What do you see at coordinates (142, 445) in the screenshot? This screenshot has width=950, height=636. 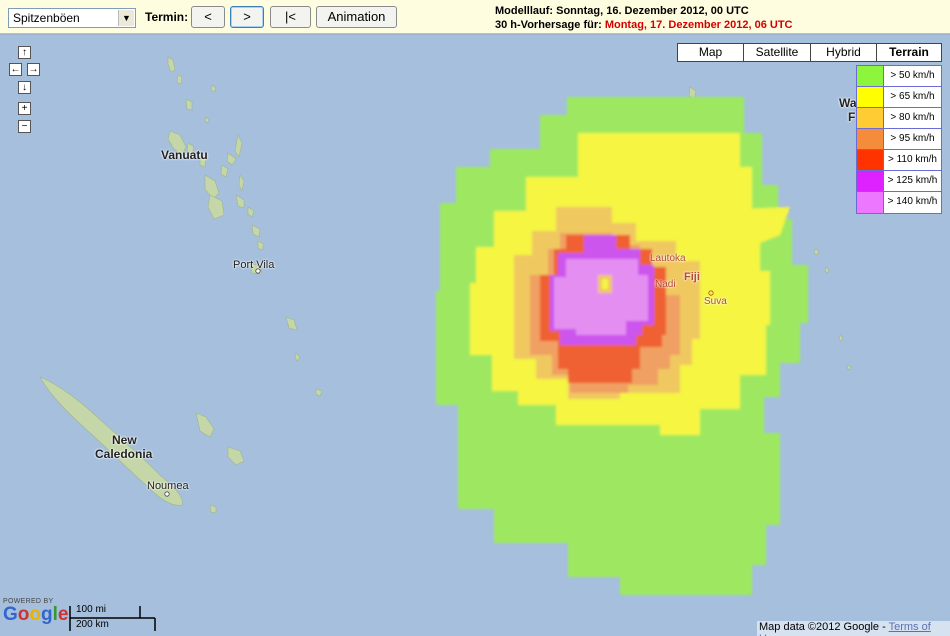 I see `new-caledonia-islands` at bounding box center [142, 445].